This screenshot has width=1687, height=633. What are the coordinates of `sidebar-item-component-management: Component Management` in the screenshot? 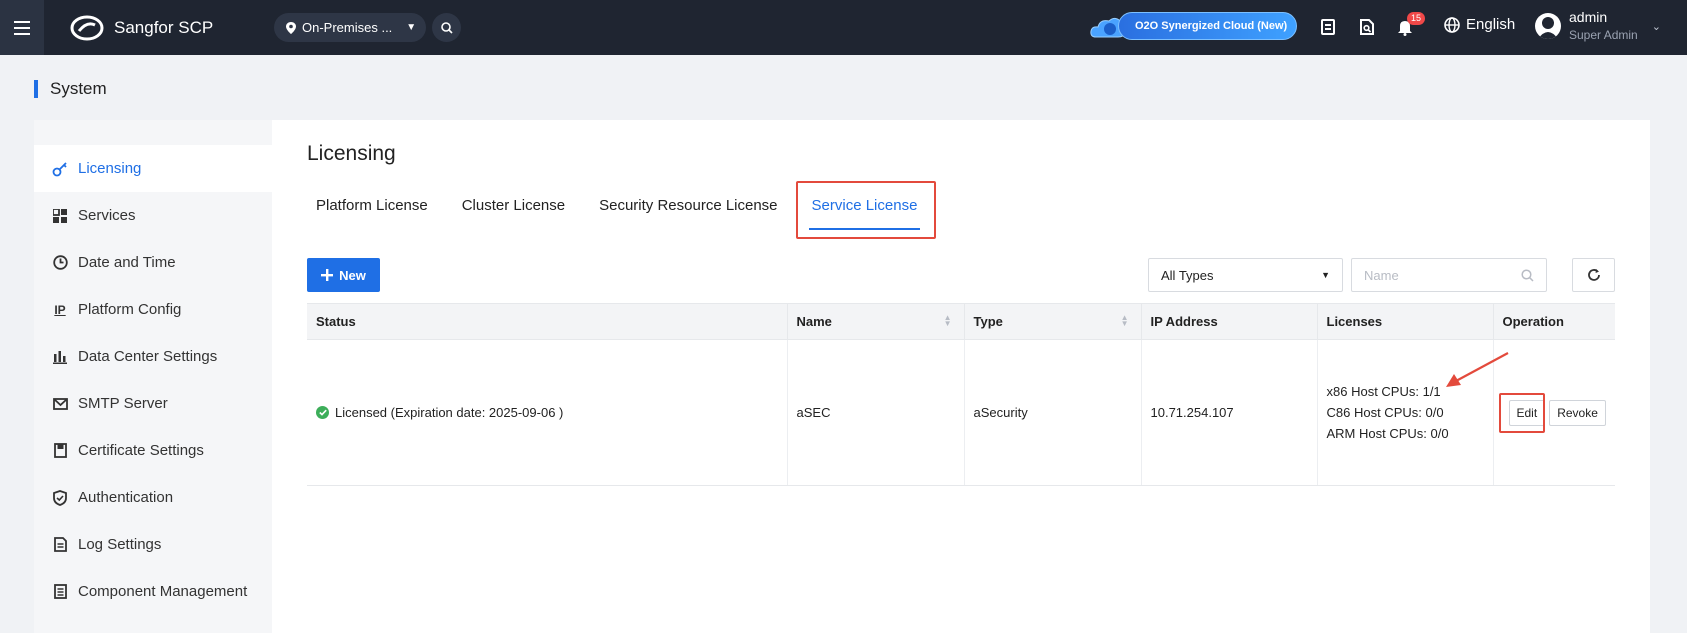 It's located at (153, 591).